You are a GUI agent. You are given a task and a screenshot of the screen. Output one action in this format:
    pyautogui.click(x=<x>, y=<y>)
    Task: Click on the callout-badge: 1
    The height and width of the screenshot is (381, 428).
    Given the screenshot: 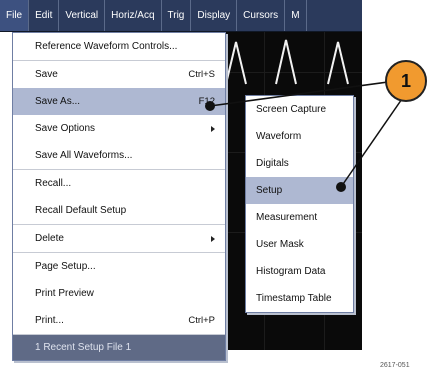 What is the action you would take?
    pyautogui.click(x=406, y=81)
    